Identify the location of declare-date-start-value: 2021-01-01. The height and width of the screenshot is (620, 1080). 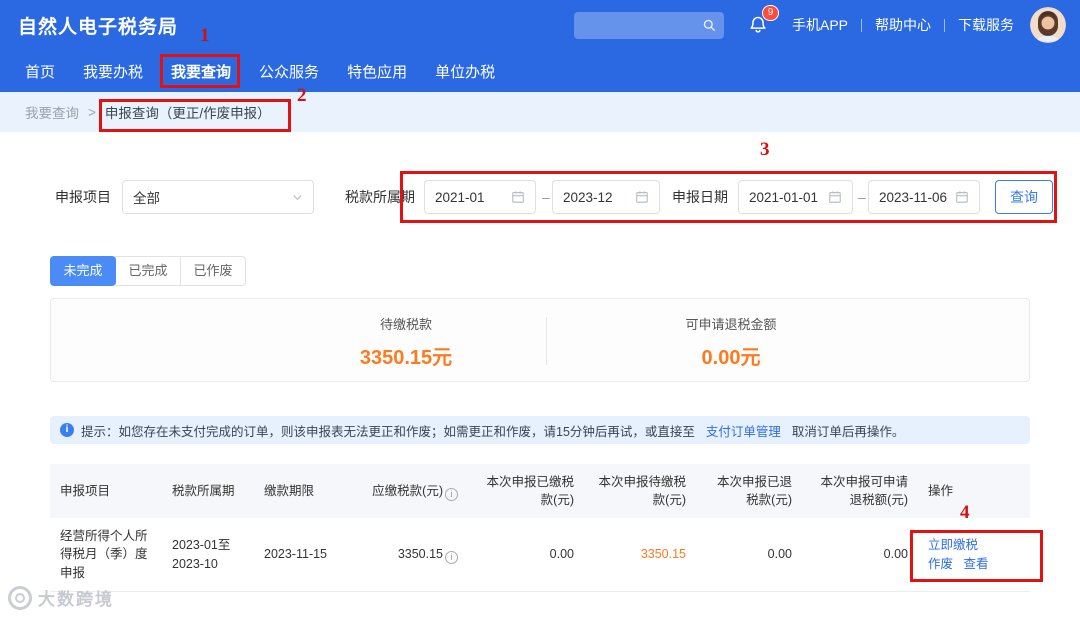
(784, 197).